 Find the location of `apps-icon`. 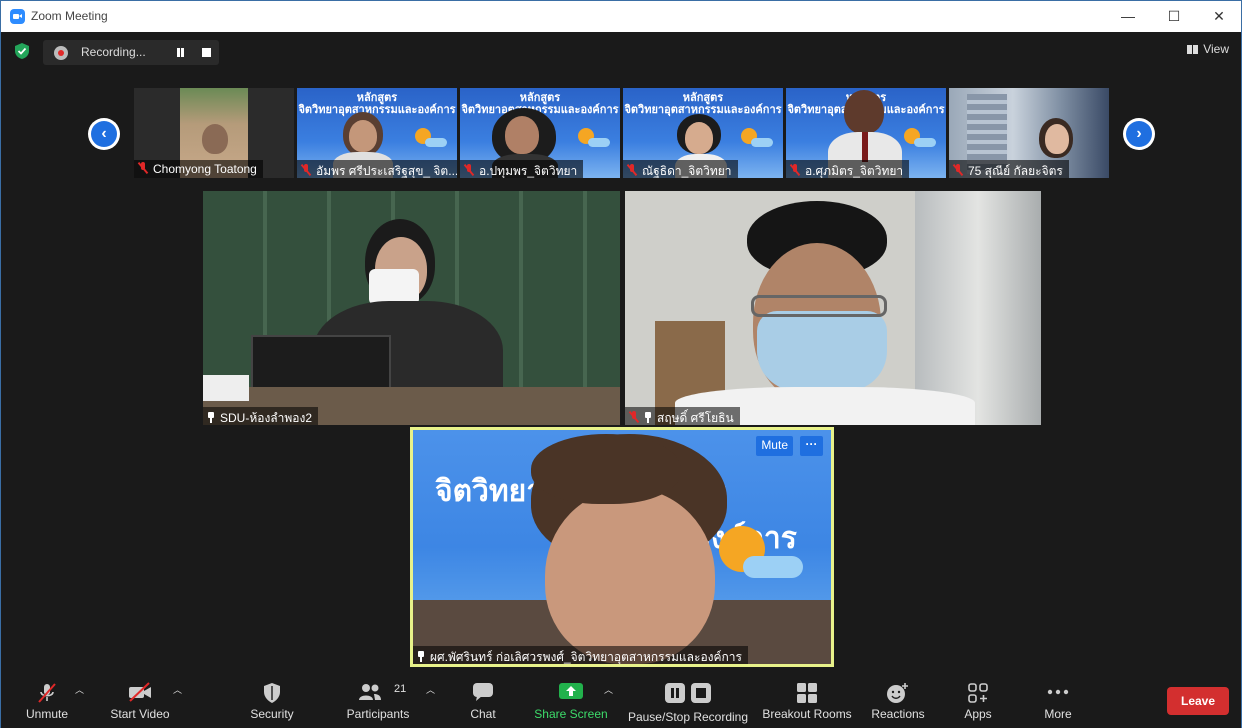

apps-icon is located at coordinates (978, 693).